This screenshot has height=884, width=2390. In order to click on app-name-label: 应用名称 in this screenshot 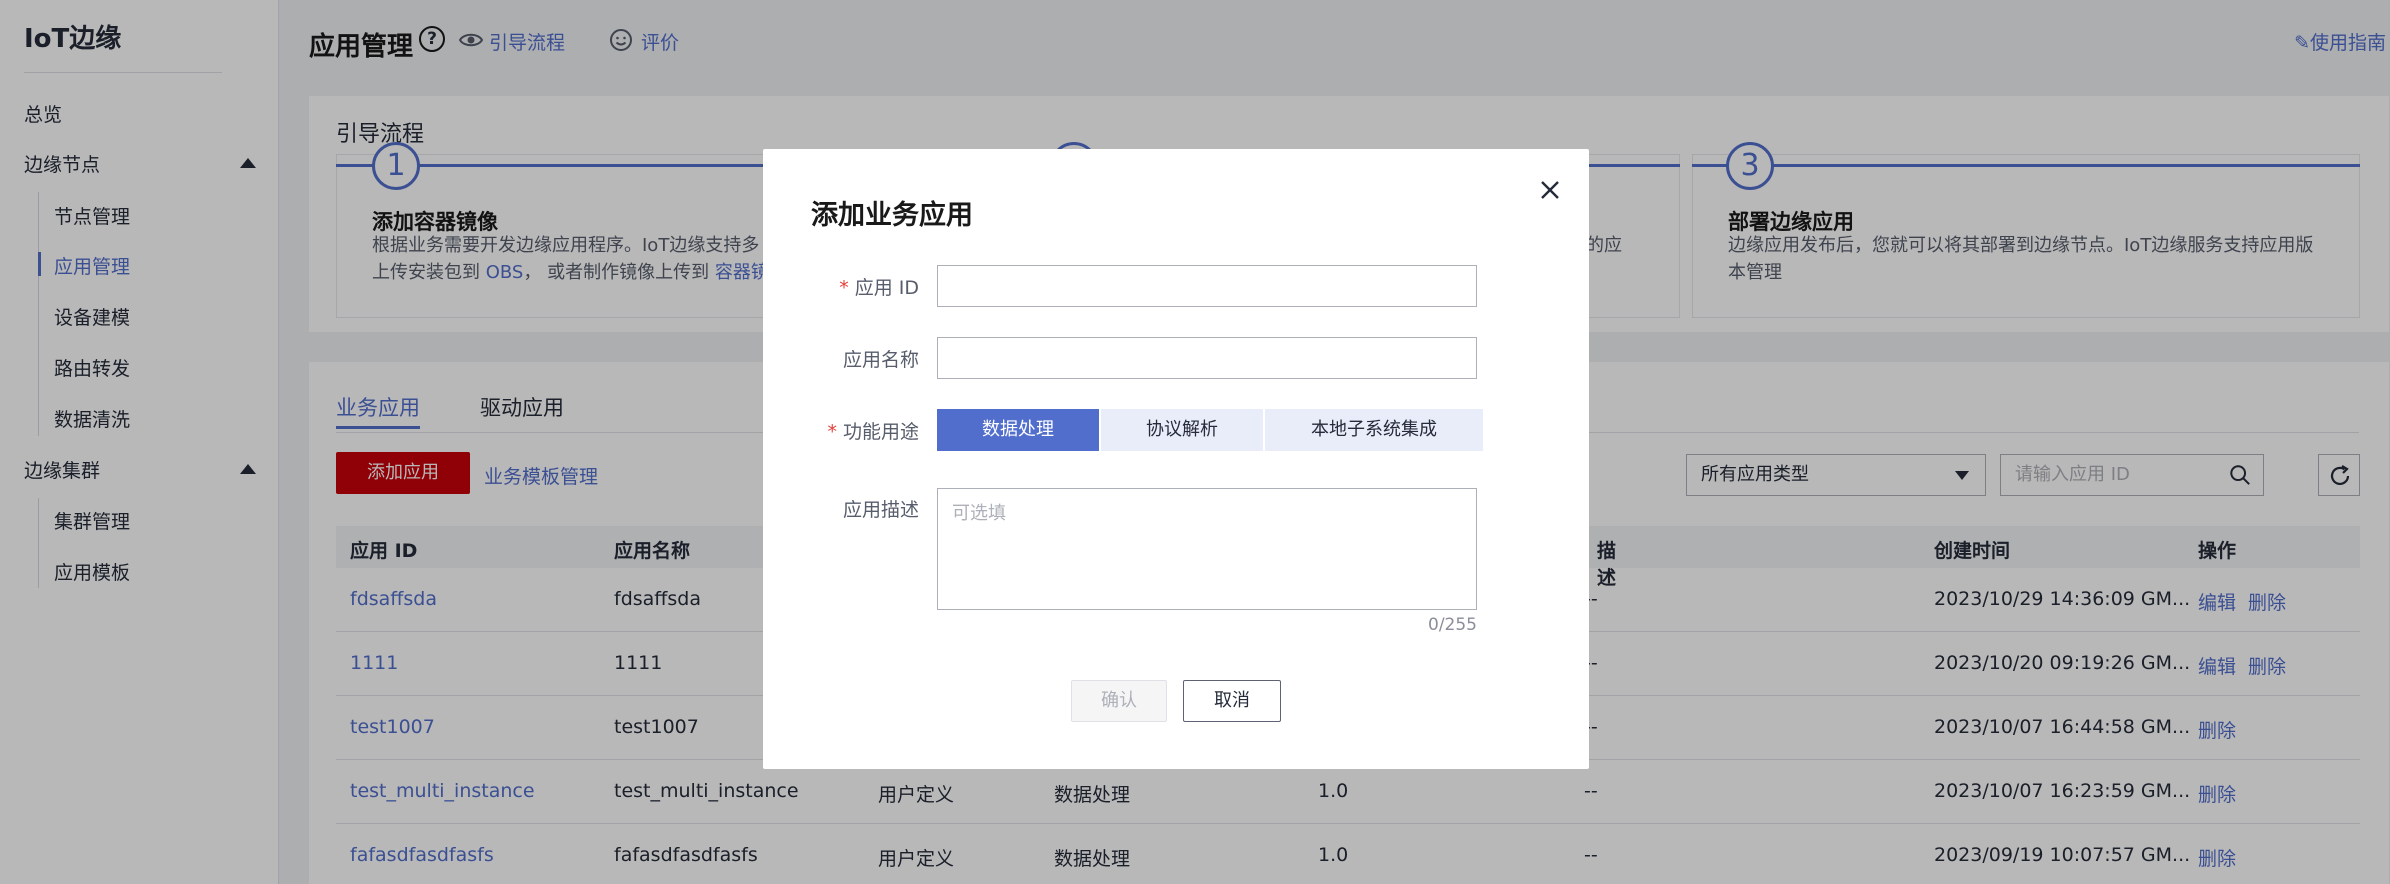, I will do `click(880, 360)`.